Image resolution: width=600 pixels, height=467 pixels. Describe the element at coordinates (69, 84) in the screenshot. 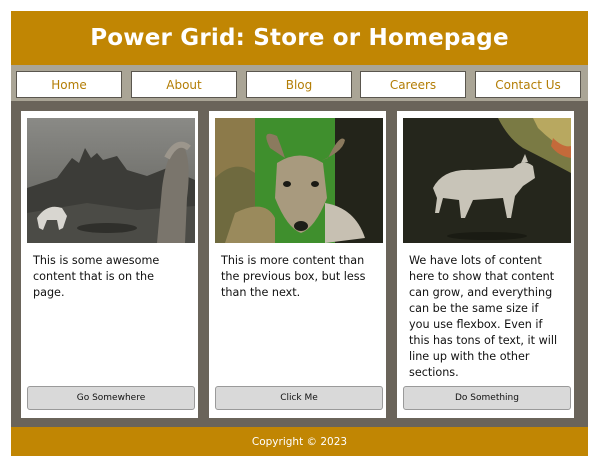

I see `nav-link-home: Home` at that location.